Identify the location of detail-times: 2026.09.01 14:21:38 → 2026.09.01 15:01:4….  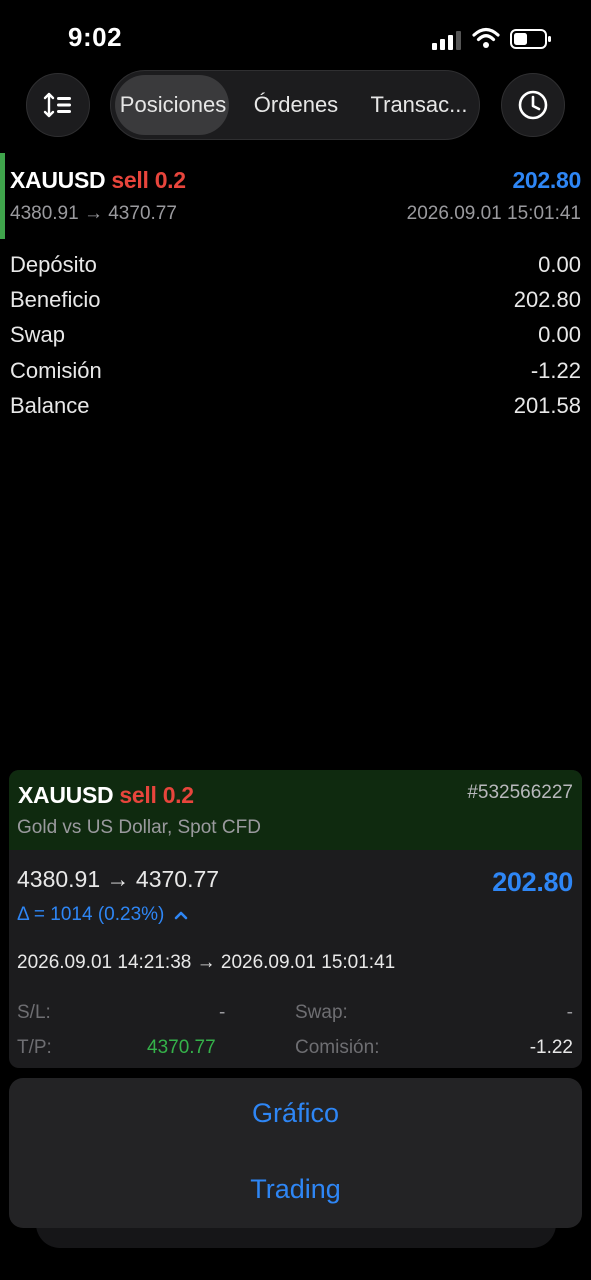
(206, 962).